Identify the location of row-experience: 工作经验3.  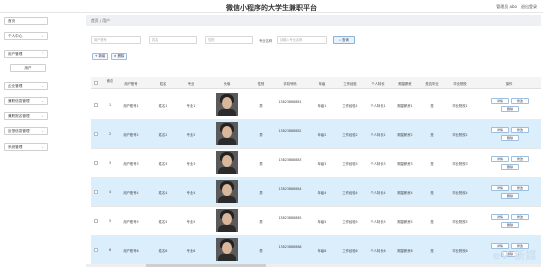
(350, 164).